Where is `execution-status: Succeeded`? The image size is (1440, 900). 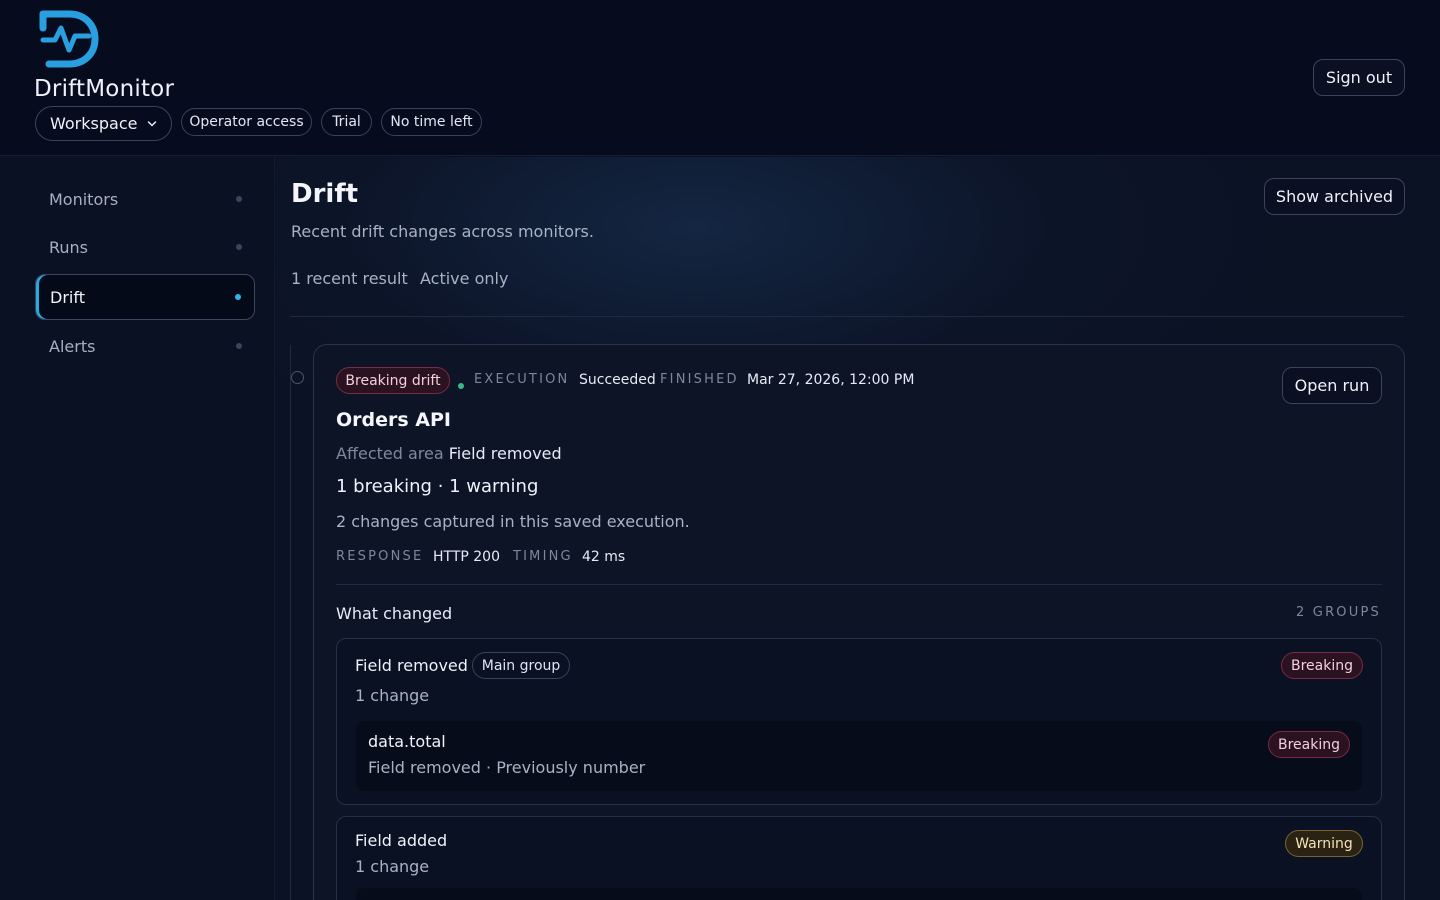
execution-status: Succeeded is located at coordinates (617, 380).